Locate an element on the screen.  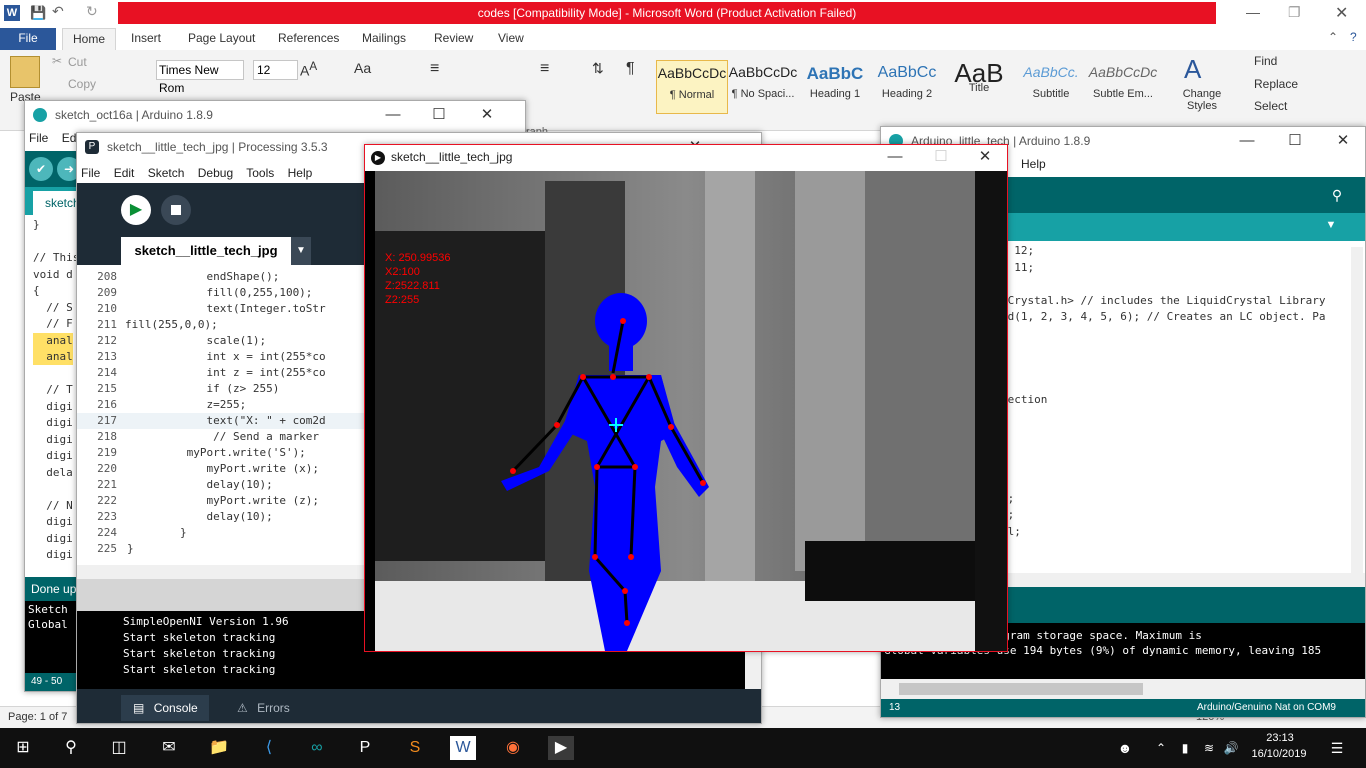
font-name-input: Times New Rom is located at coordinates (200, 77).